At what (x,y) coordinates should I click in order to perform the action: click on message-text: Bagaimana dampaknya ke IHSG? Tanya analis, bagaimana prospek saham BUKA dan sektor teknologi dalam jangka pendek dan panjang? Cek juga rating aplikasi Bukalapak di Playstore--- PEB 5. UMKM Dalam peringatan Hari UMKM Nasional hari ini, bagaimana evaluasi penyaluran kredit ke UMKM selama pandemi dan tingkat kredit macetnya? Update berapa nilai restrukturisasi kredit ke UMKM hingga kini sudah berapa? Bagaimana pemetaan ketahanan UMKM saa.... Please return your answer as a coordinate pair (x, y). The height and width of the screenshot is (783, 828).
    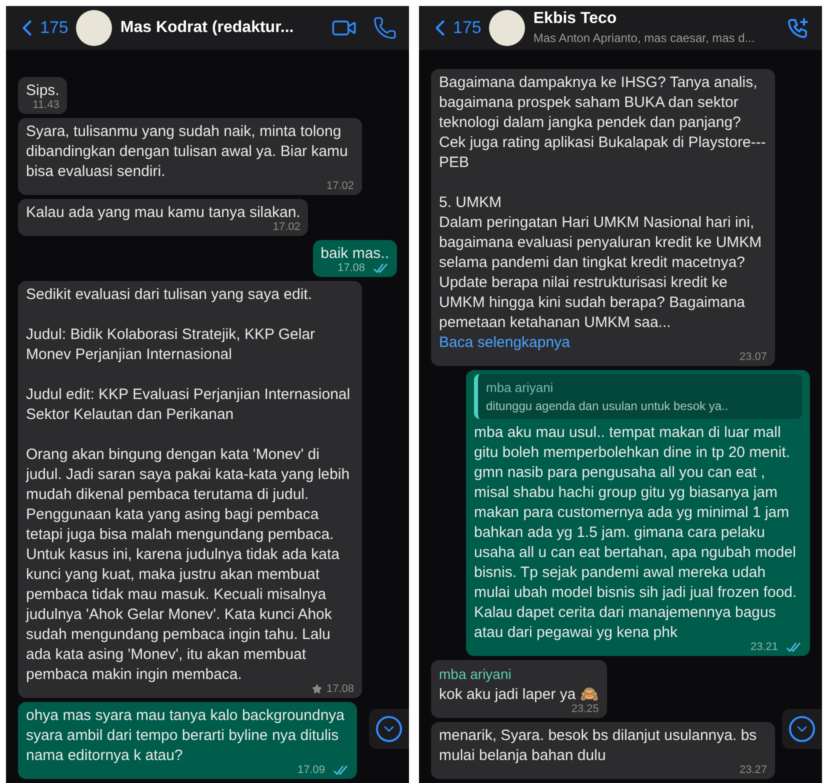
    Looking at the image, I should click on (603, 202).